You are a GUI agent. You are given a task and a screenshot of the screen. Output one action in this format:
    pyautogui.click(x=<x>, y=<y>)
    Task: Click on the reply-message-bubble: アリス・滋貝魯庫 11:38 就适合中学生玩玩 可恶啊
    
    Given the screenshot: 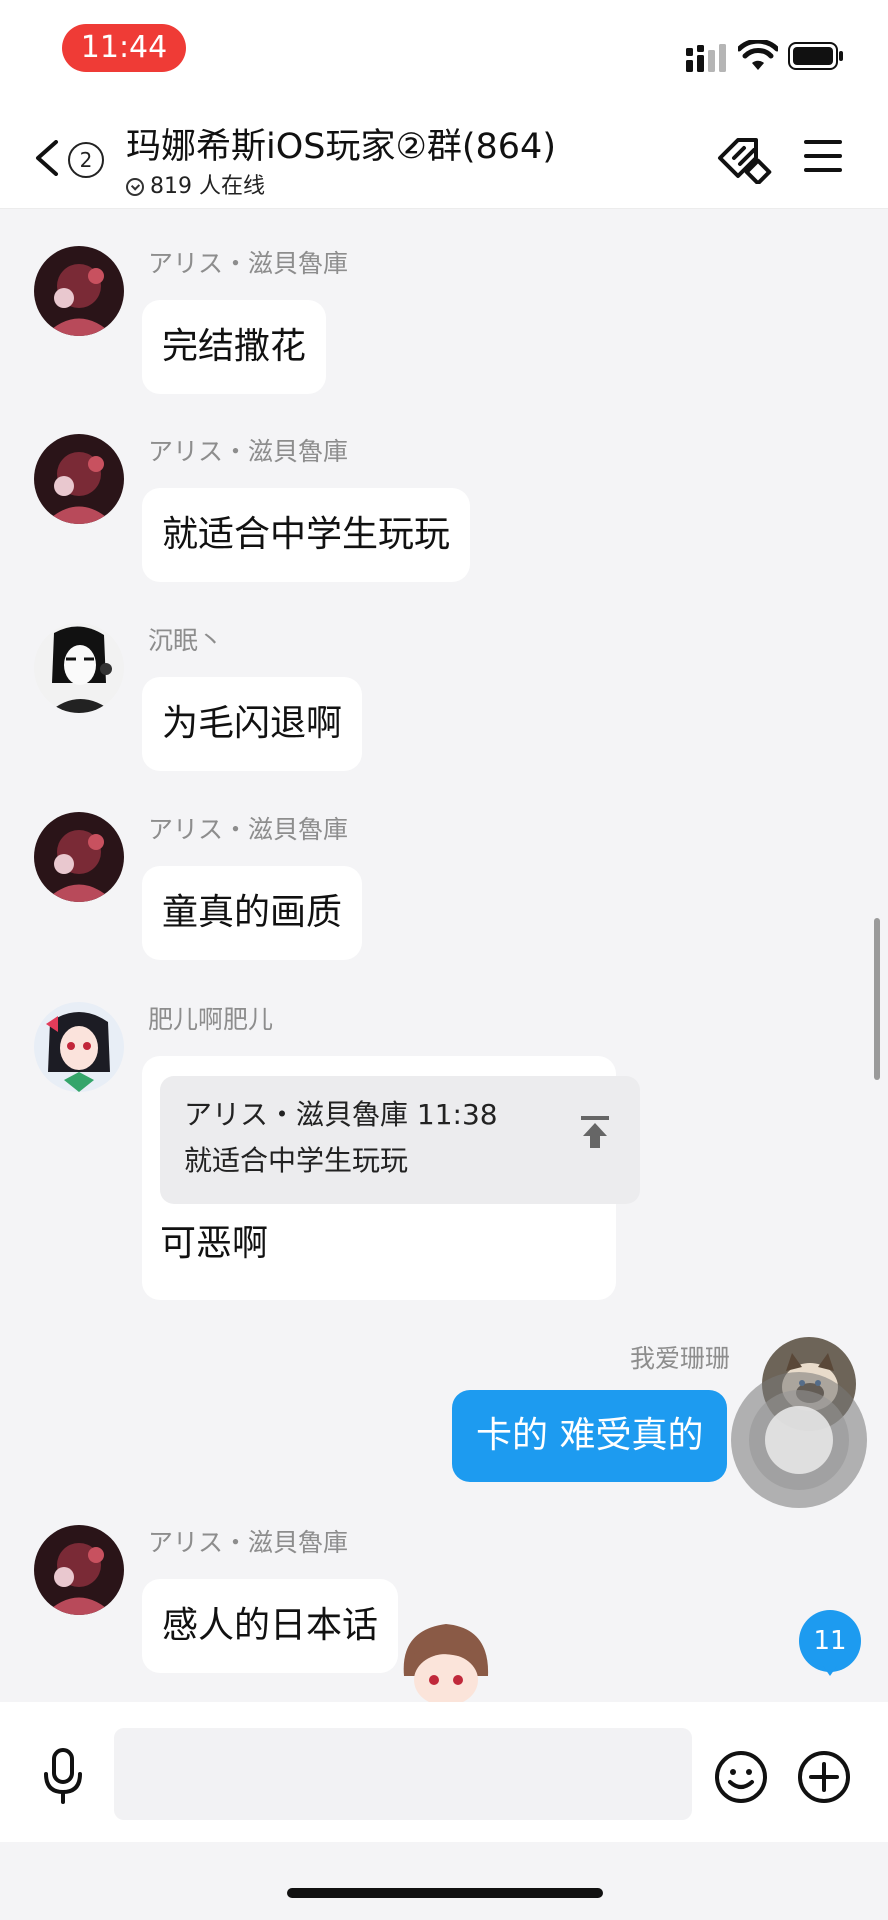 What is the action you would take?
    pyautogui.click(x=391, y=1178)
    